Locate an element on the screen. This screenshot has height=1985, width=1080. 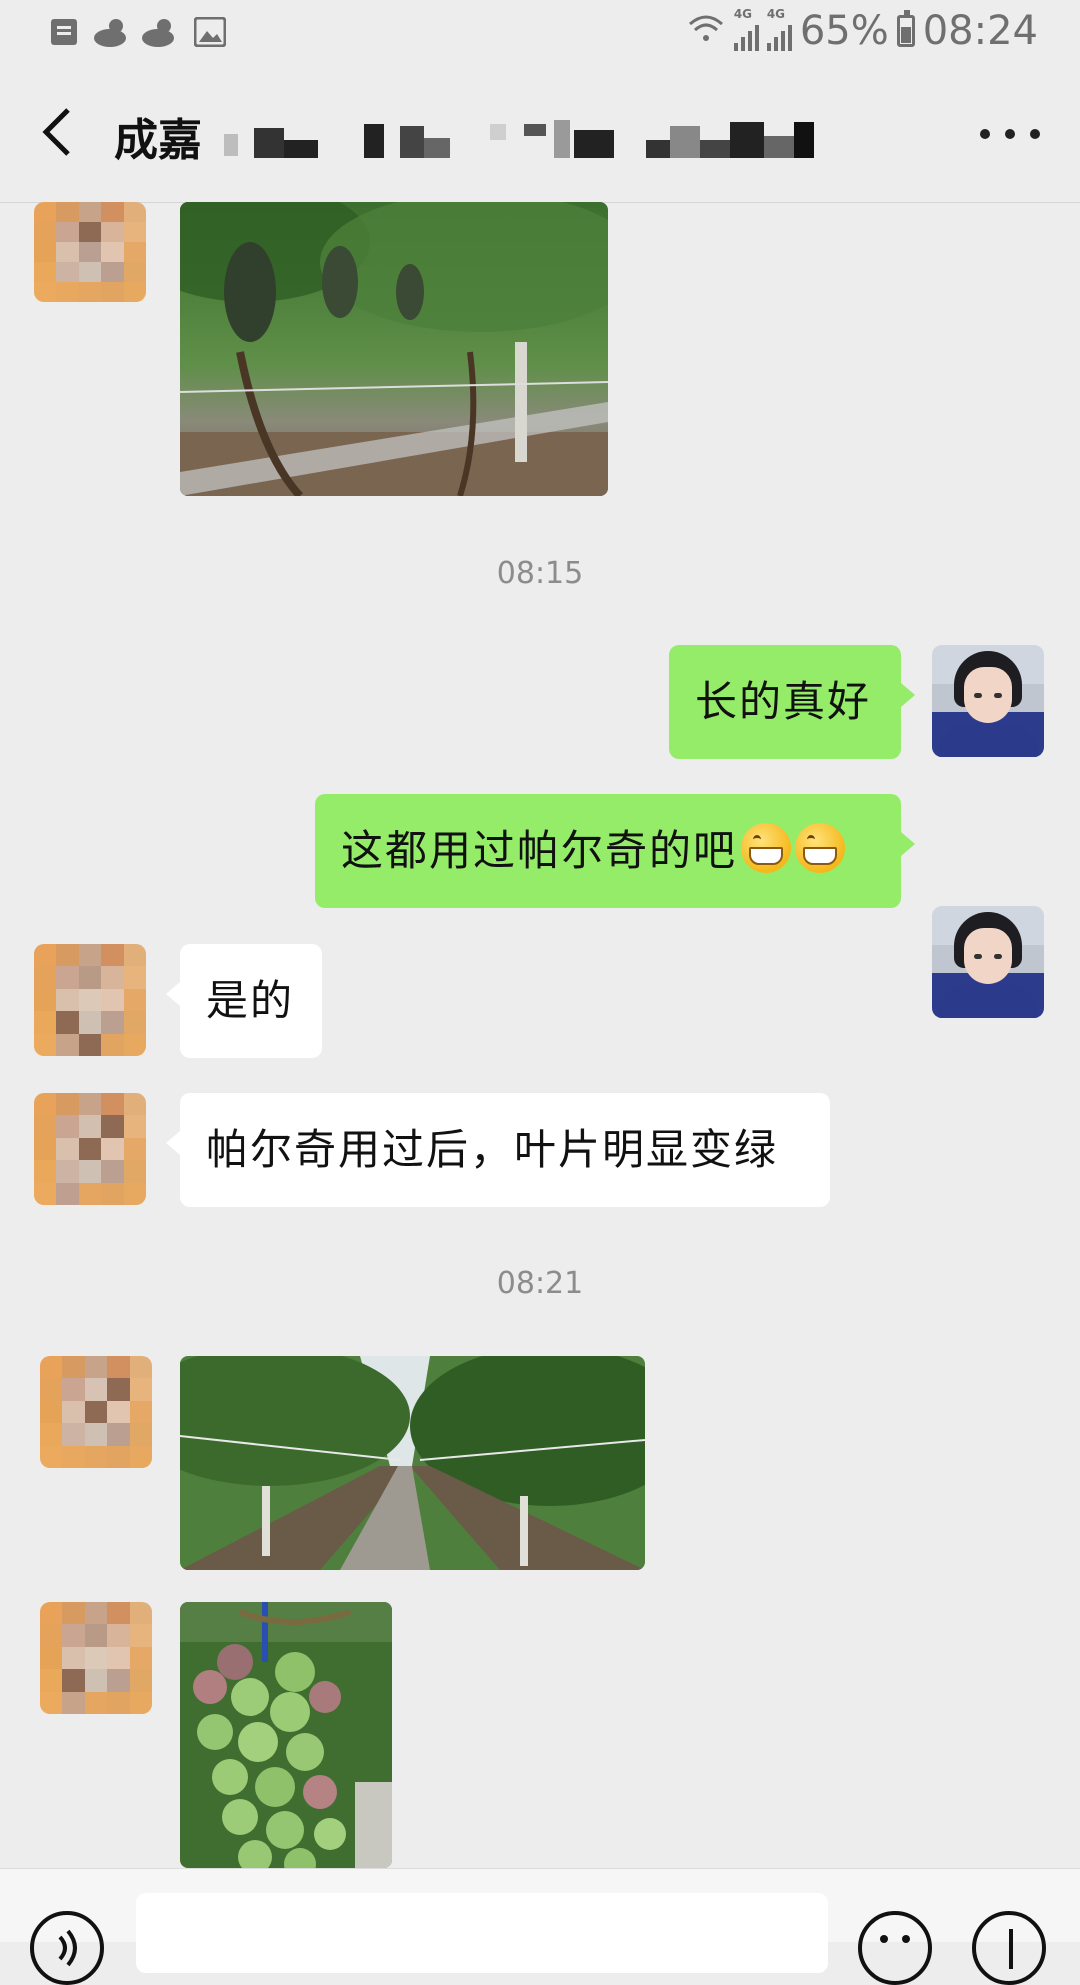
voice-icon is located at coordinates (67, 1948).